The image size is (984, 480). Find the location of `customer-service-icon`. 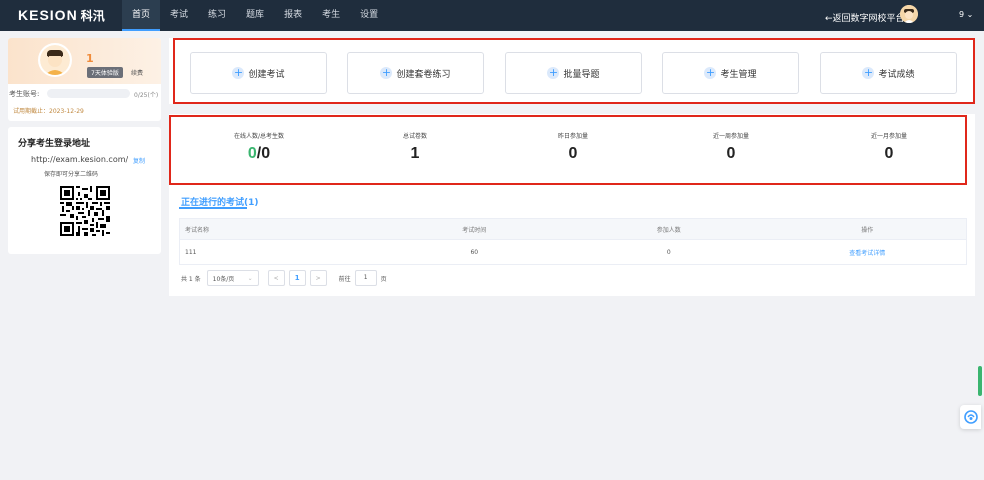

customer-service-icon is located at coordinates (970, 417).